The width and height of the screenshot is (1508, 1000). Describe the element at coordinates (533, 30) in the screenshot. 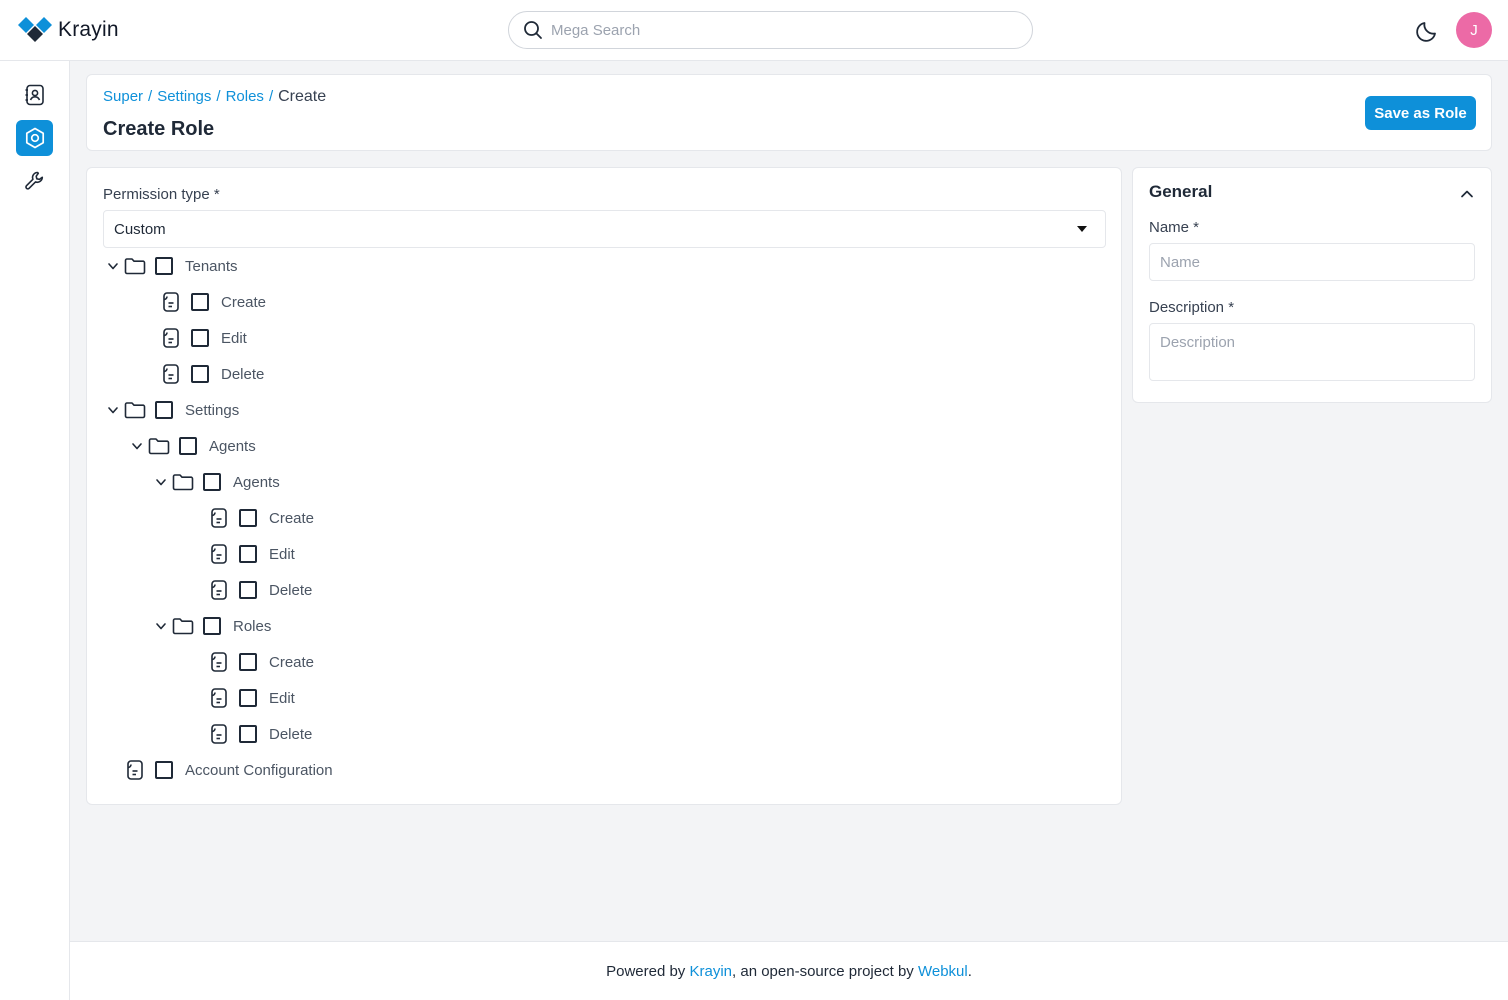

I see `search-icon` at that location.